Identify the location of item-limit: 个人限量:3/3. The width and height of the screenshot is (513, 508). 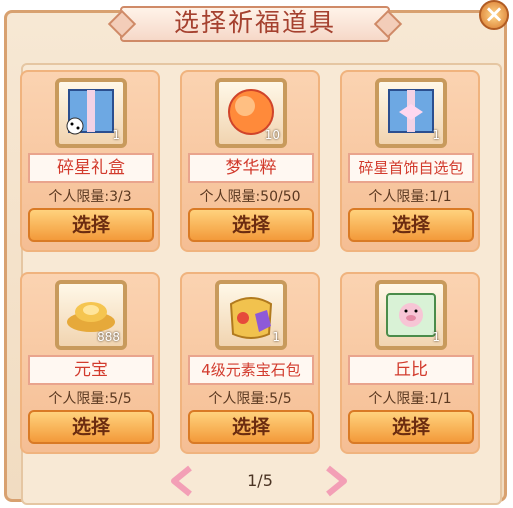
(90, 197).